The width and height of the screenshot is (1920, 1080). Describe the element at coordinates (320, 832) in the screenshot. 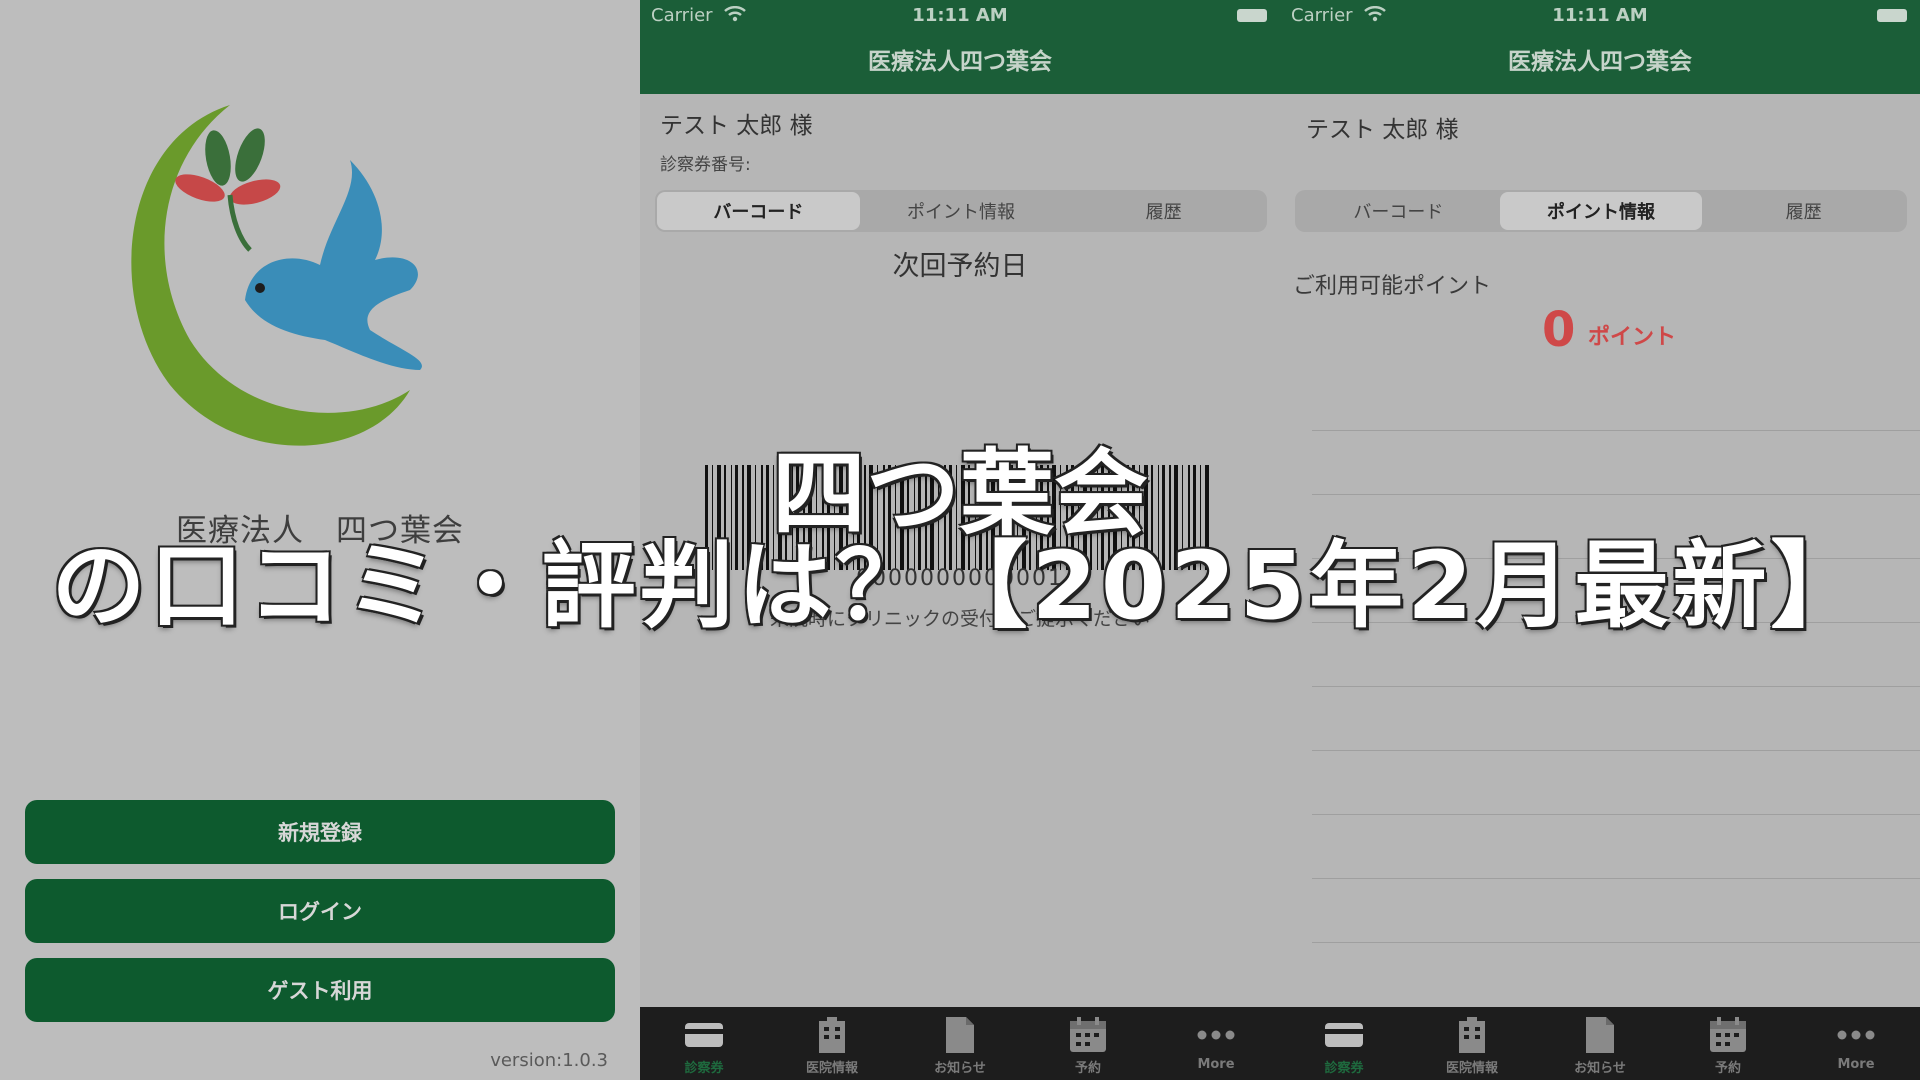

I see `register-button: 新規登録` at that location.